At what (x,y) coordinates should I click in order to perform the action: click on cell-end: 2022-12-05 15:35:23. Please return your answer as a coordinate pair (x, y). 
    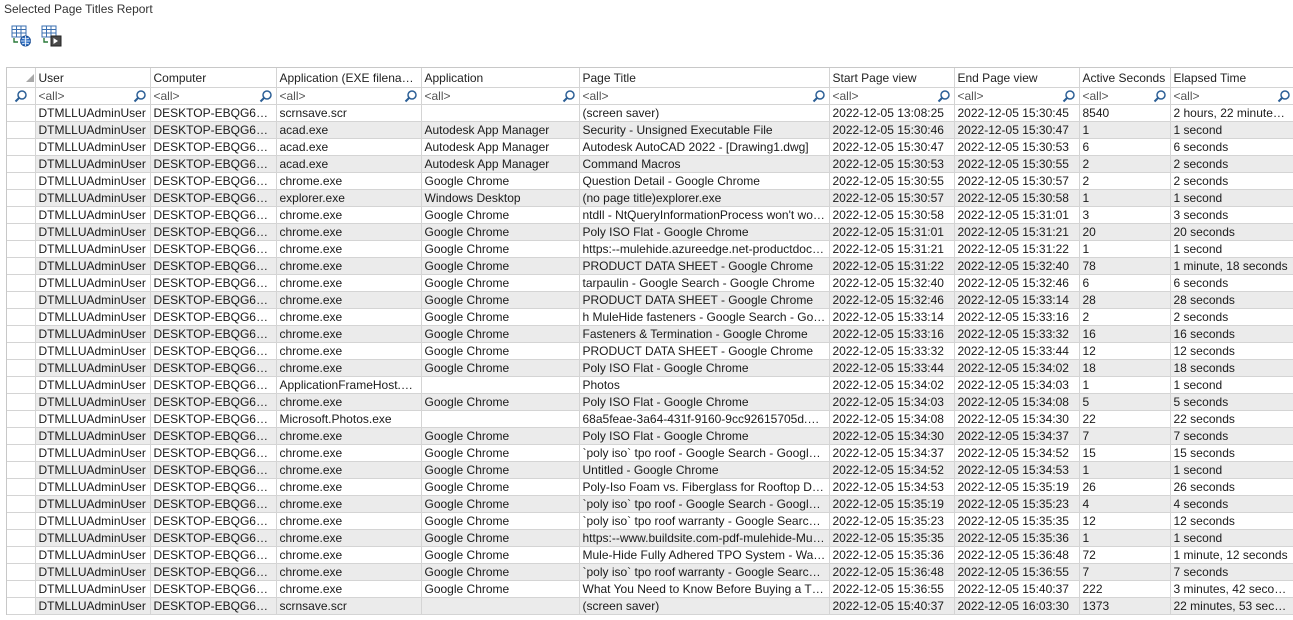
    Looking at the image, I should click on (1017, 504).